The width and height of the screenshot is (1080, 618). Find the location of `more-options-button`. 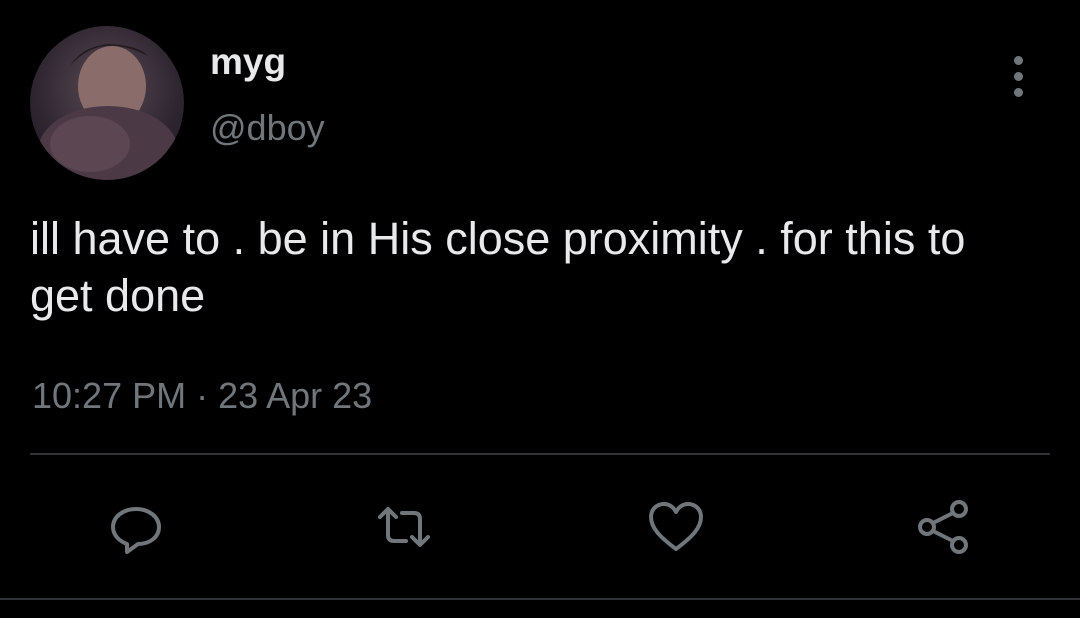

more-options-button is located at coordinates (1018, 76).